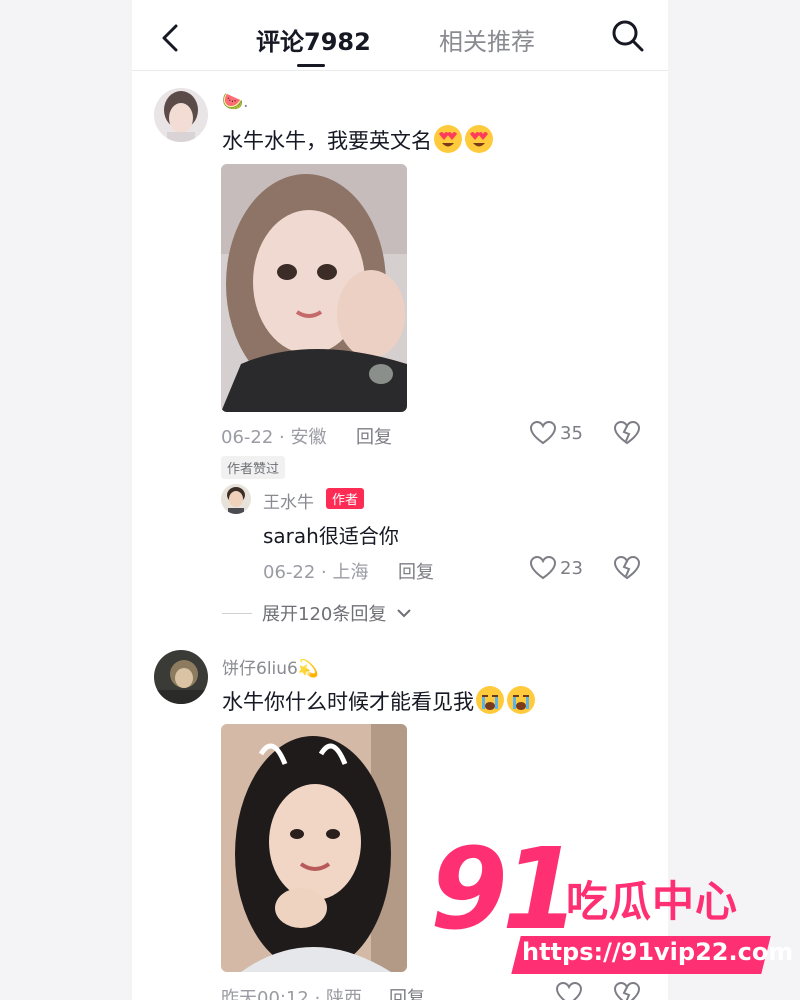  Describe the element at coordinates (571, 433) in the screenshot. I see `like-count: 35` at that location.